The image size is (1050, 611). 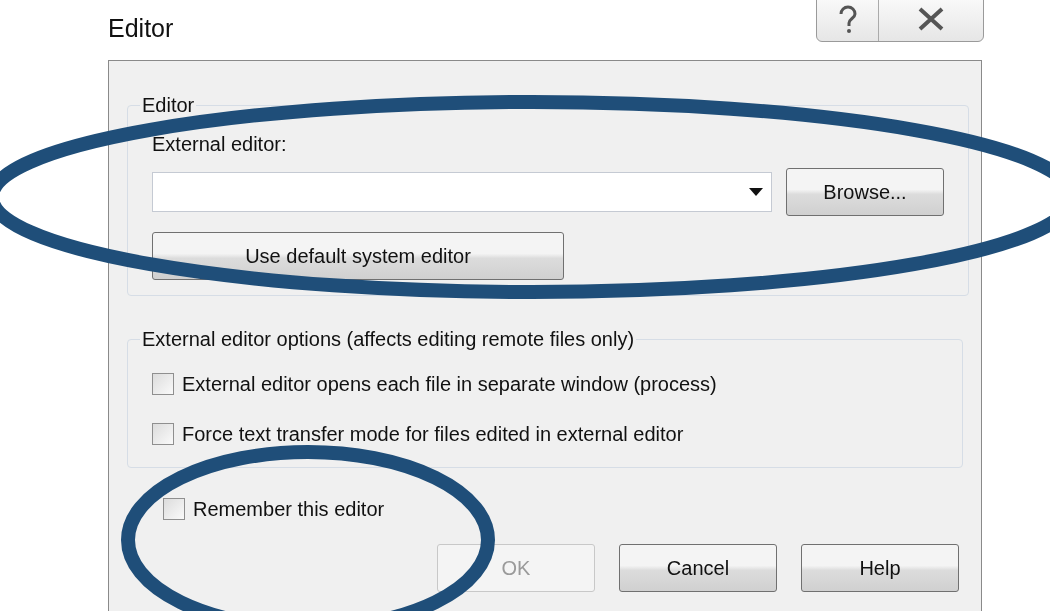 I want to click on checkbox-label: Remember this editor, so click(x=289, y=509).